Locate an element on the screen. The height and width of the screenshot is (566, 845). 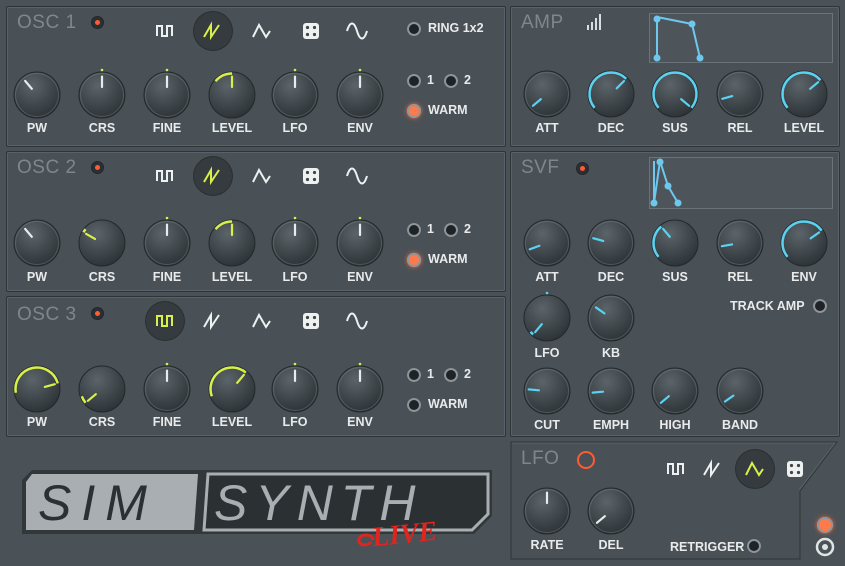
osc1-sine-wave-icon is located at coordinates (357, 31).